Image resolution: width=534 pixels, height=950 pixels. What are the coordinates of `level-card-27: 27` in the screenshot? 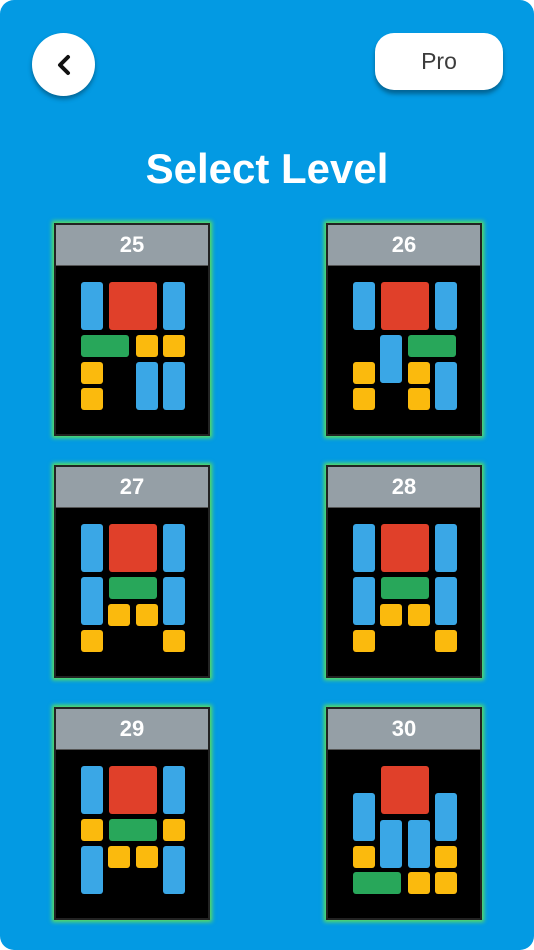 It's located at (132, 571).